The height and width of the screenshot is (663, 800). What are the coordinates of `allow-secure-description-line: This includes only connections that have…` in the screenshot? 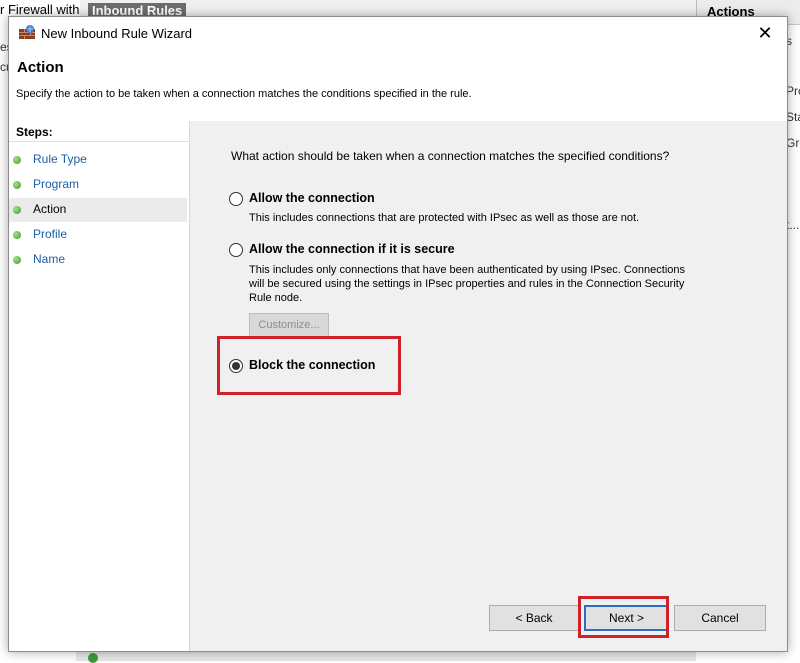 It's located at (467, 270).